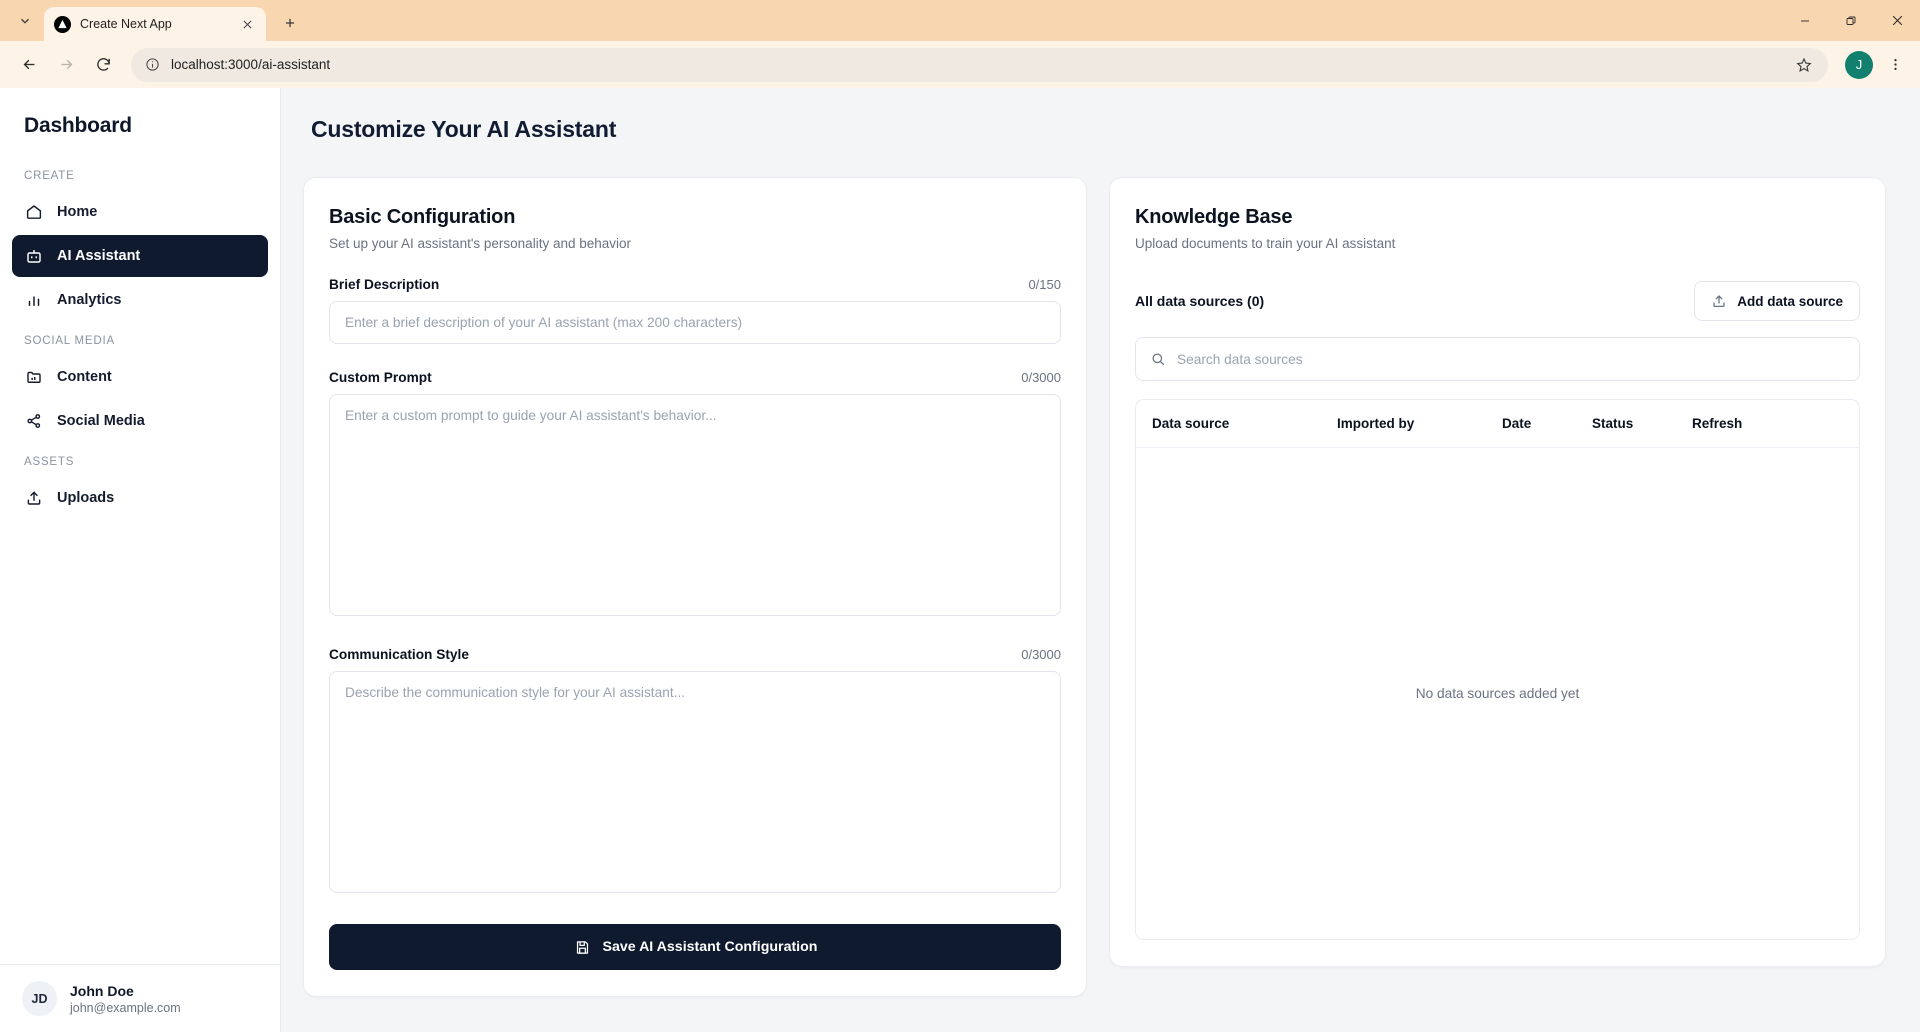 This screenshot has height=1032, width=1920. Describe the element at coordinates (103, 65) in the screenshot. I see `reload-icon` at that location.